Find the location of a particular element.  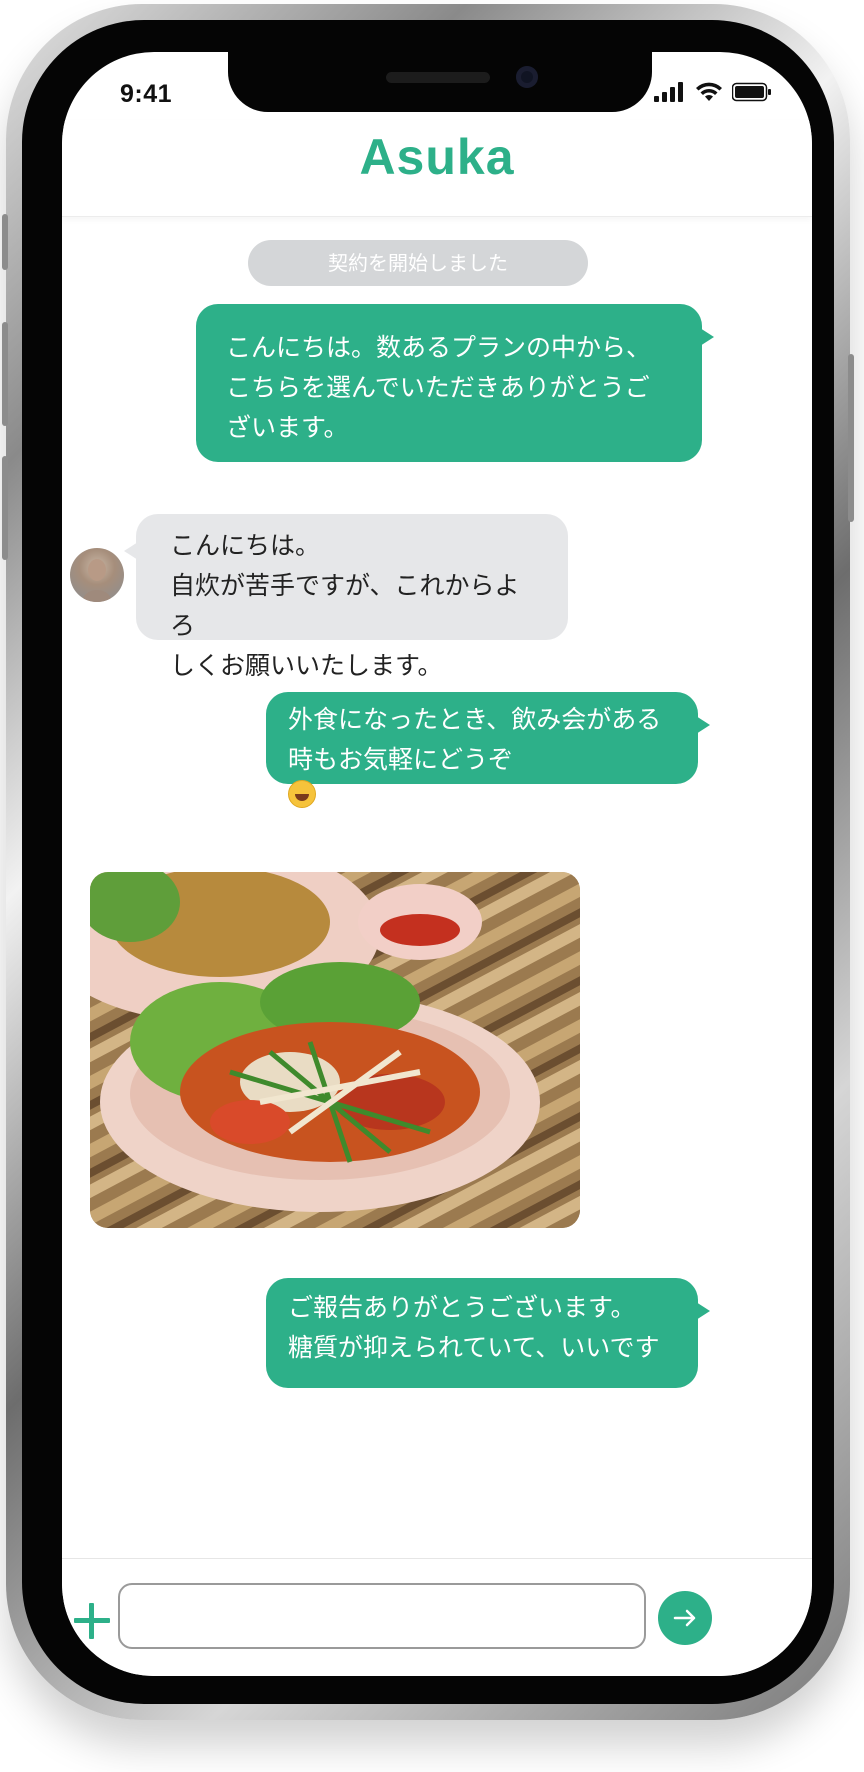

system-message: 契約を開始しました is located at coordinates (418, 263).